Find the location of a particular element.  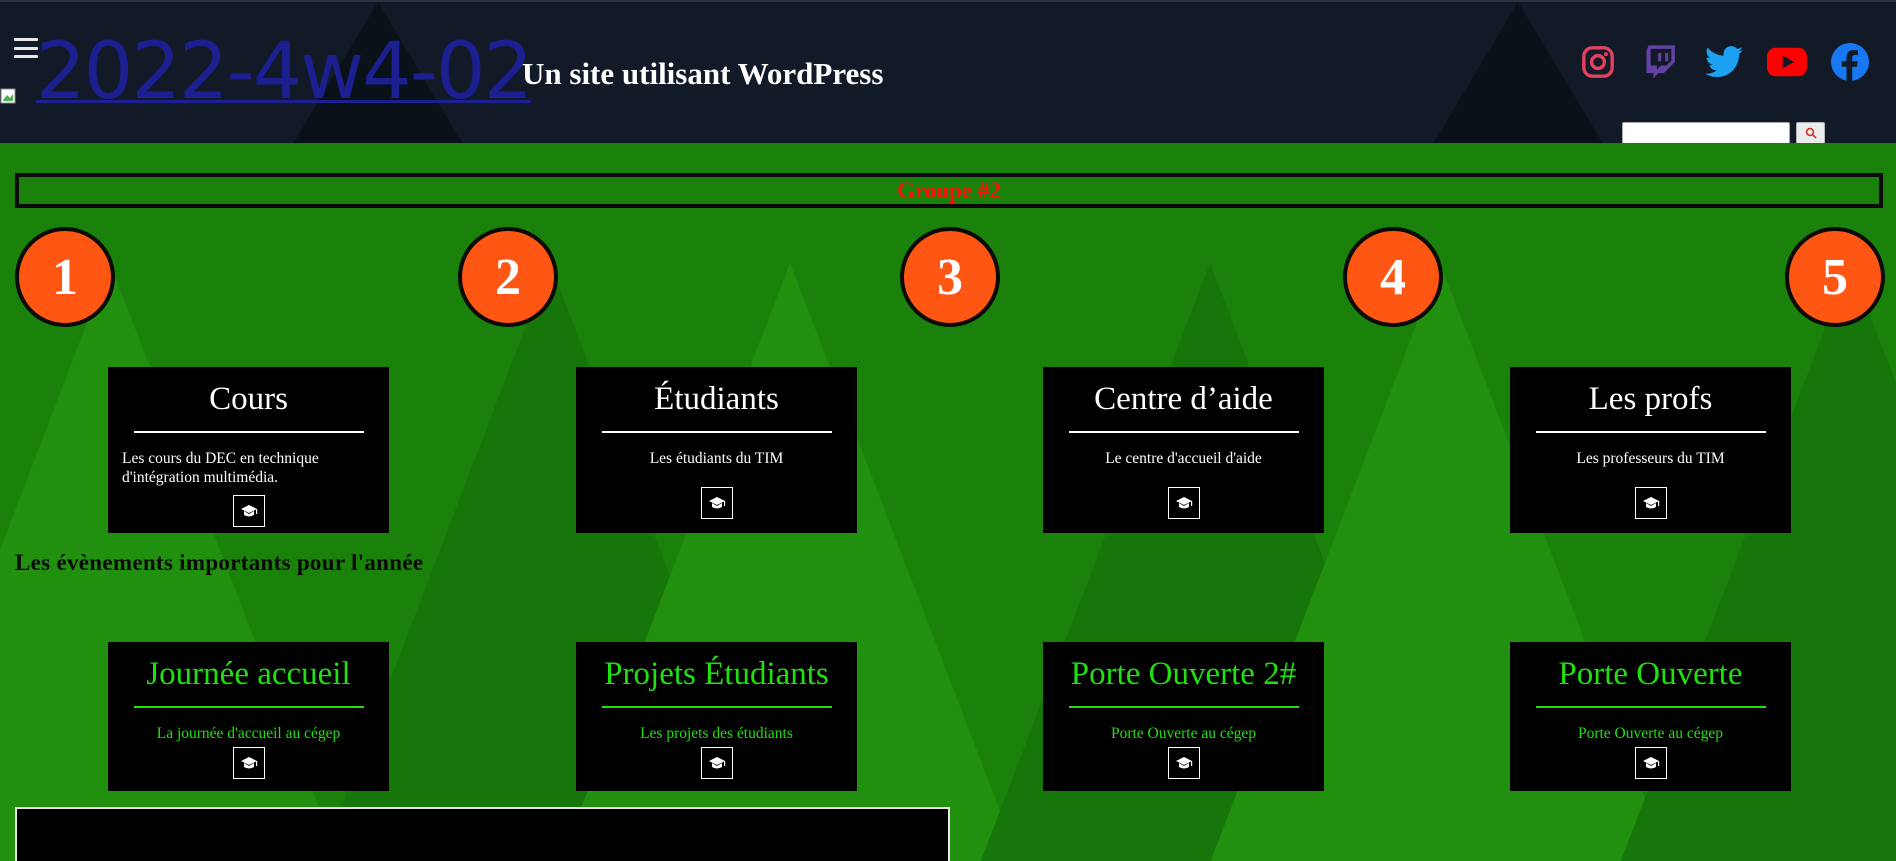

card-etudiants: Étudiants Les étudiants du TIM is located at coordinates (716, 450).